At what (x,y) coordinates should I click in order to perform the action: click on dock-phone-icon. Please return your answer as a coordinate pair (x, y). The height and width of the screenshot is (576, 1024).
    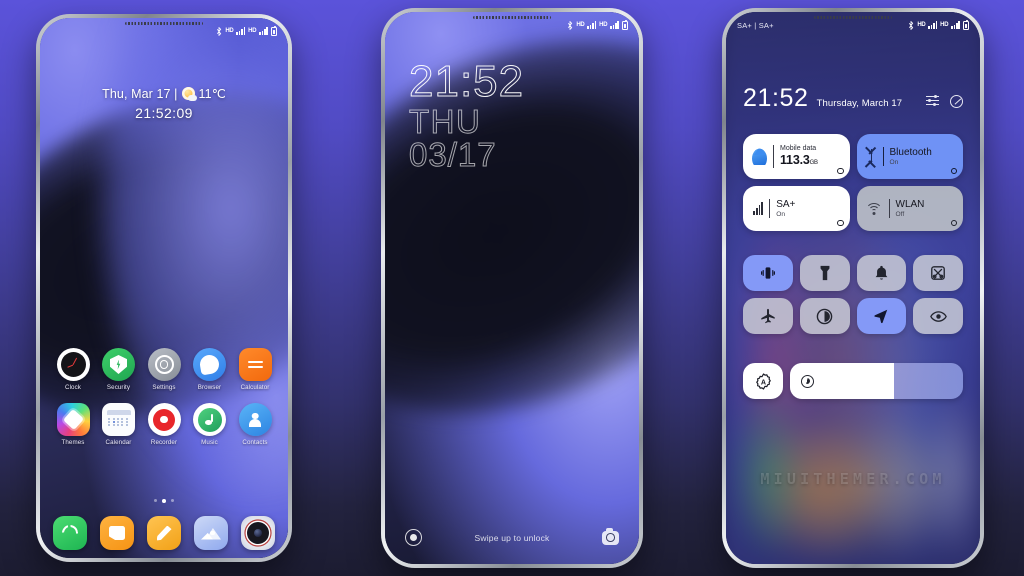
    Looking at the image, I should click on (70, 533).